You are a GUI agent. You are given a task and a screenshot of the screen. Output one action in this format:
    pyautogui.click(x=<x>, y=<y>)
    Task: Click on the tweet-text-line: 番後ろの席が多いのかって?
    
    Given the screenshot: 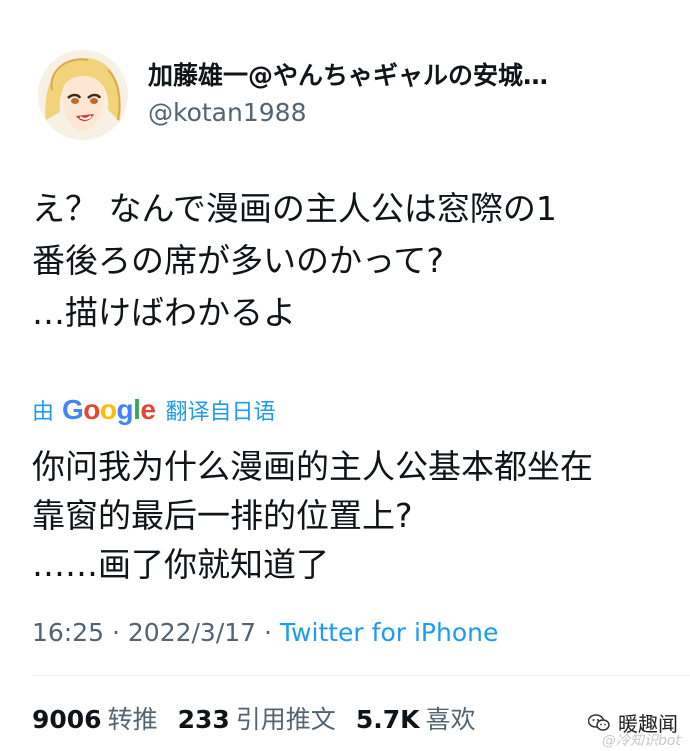 What is the action you would take?
    pyautogui.click(x=238, y=260)
    